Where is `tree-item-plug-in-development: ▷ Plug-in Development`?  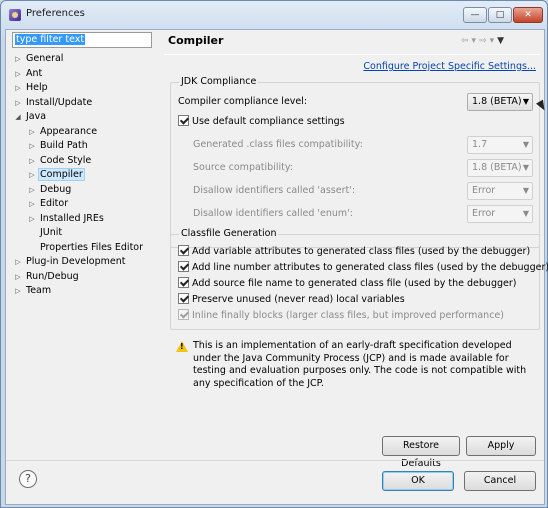 tree-item-plug-in-development: ▷ Plug-in Development is located at coordinates (69, 262).